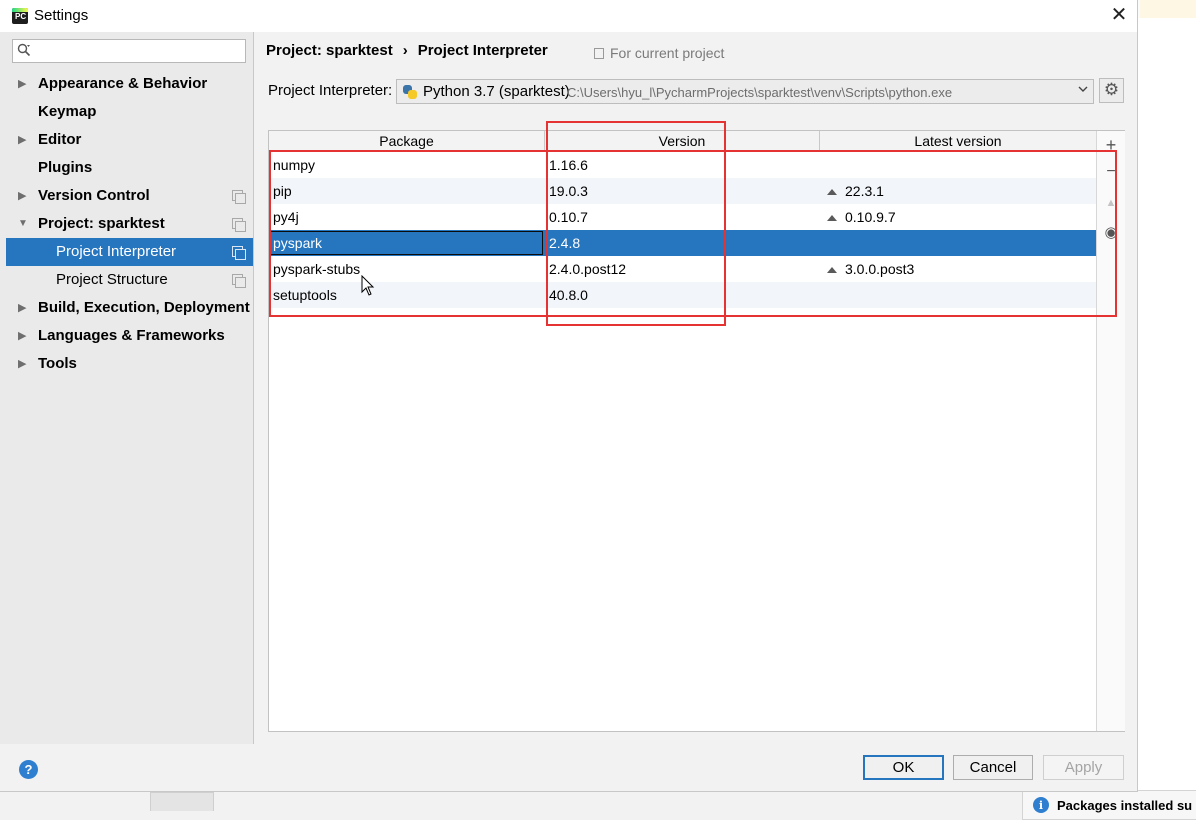 The width and height of the screenshot is (1196, 820). I want to click on chevron-down-icon, so click(1083, 90).